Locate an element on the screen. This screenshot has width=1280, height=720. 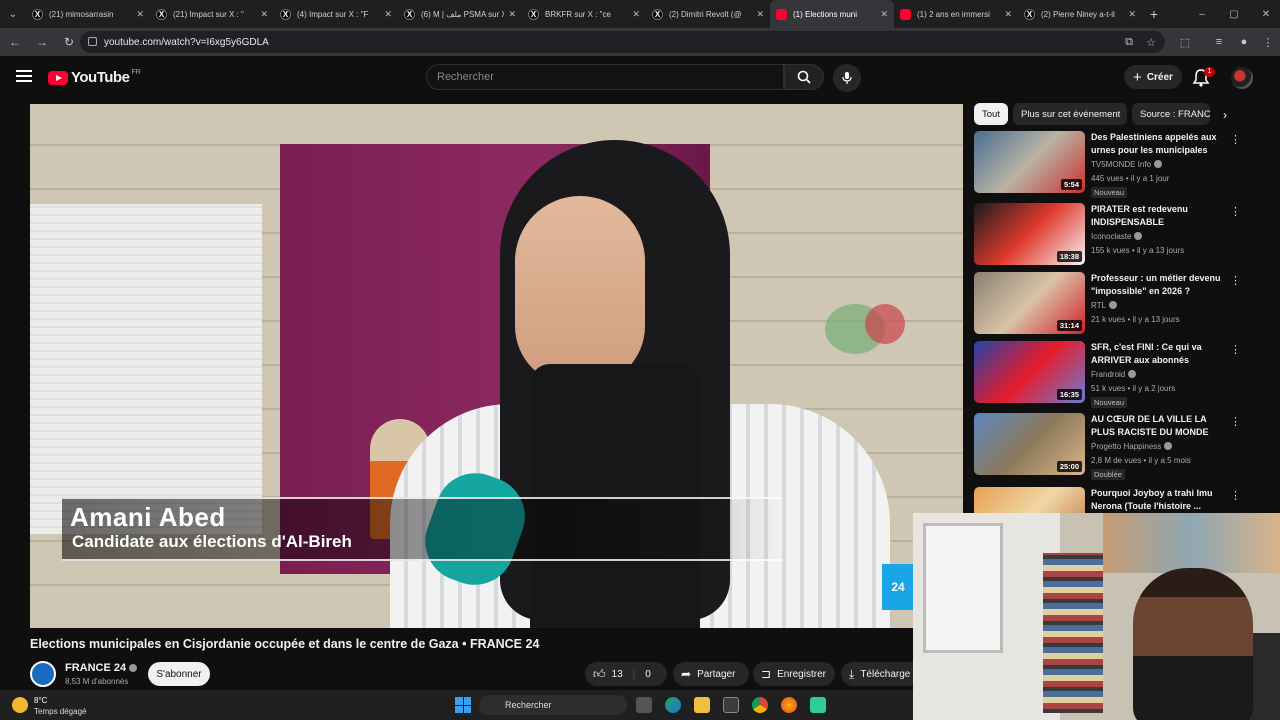
webcam-overlay is located at coordinates (1096, 616).